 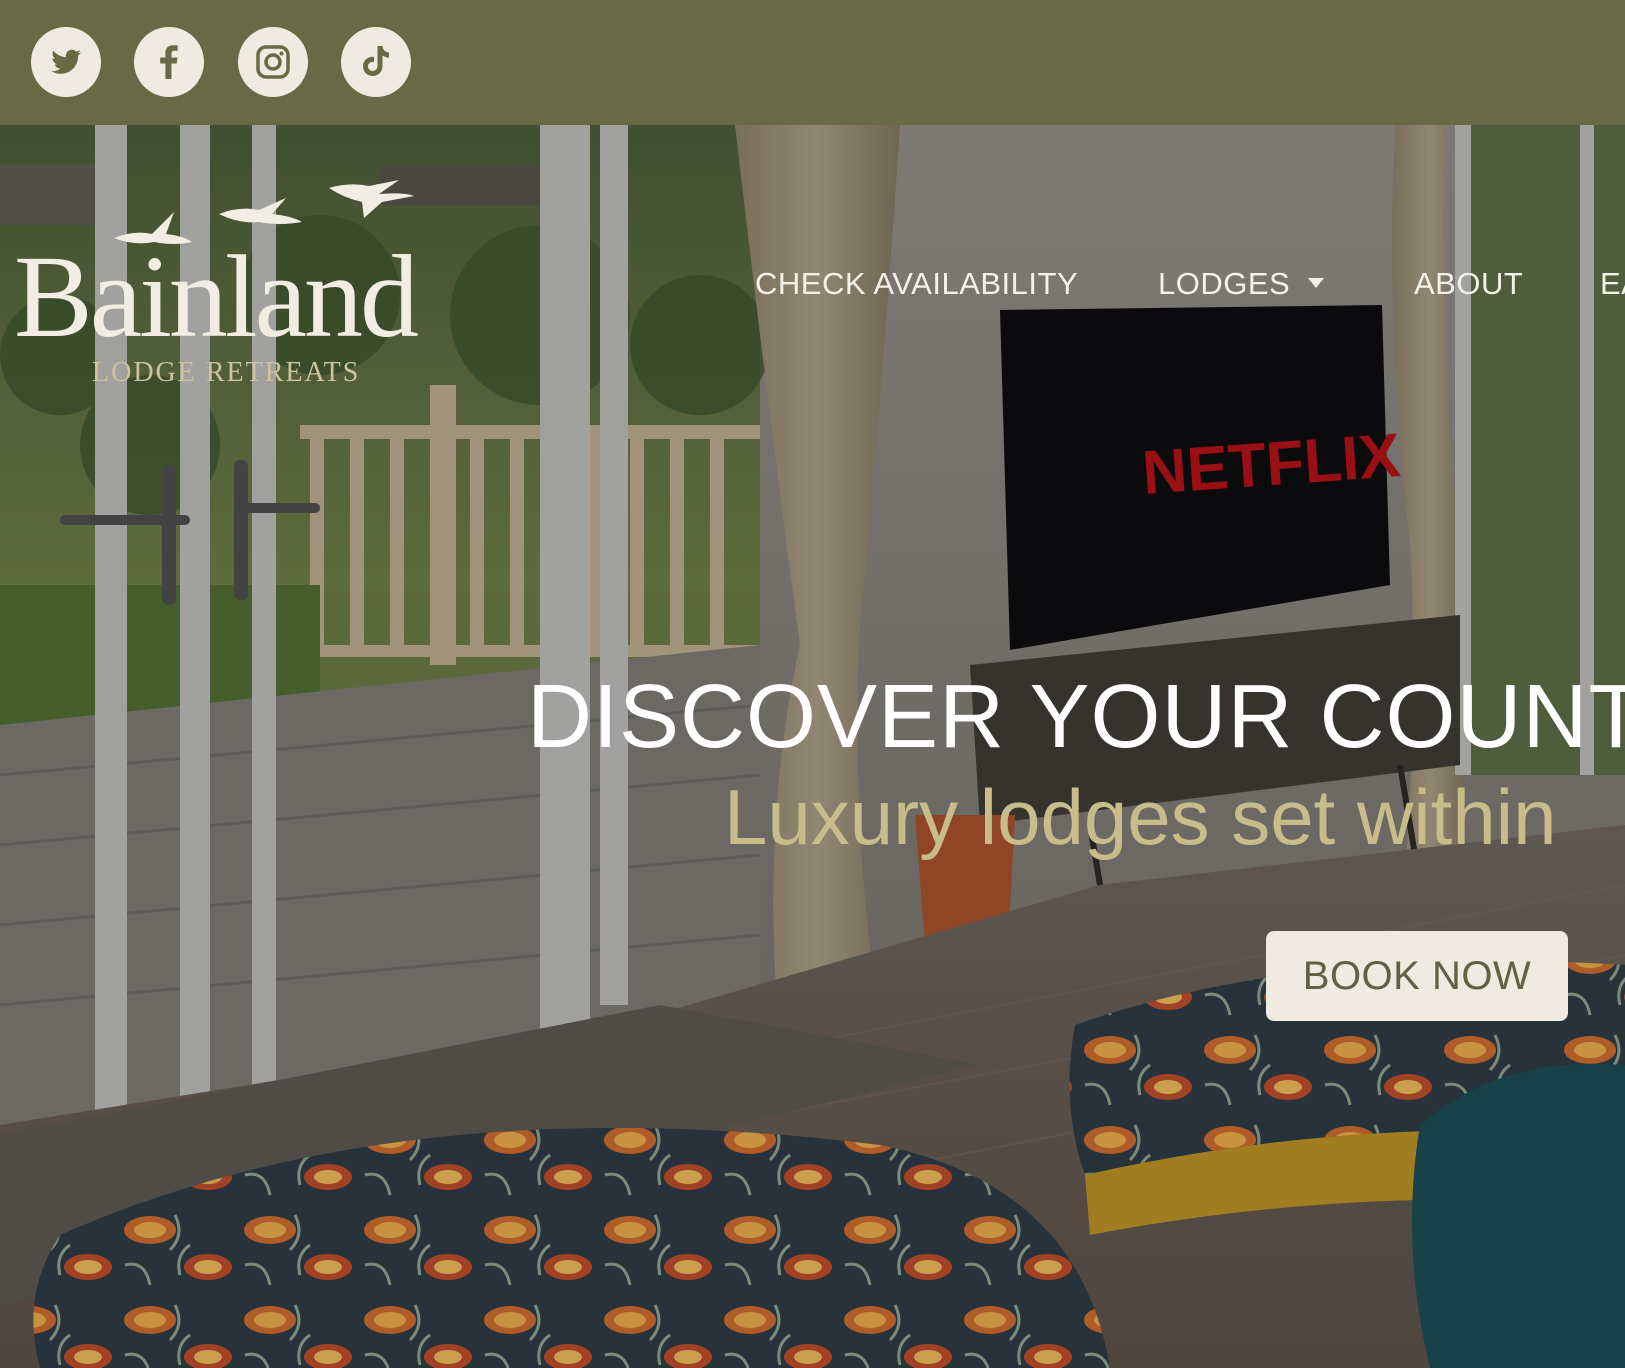 I want to click on logo-wordmark: Bainland, so click(x=216, y=296).